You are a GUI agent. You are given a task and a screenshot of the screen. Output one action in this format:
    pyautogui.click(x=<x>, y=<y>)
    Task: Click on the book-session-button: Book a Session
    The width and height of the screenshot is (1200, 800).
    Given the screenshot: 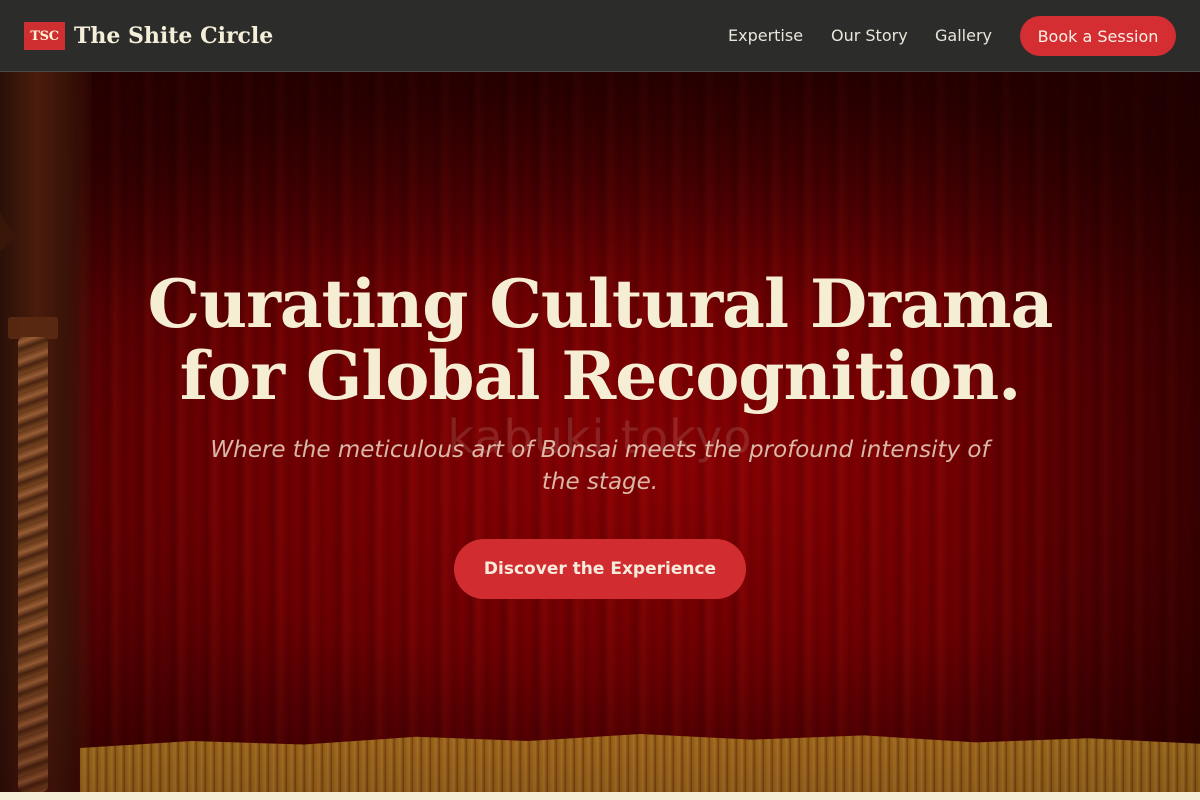 What is the action you would take?
    pyautogui.click(x=1098, y=36)
    